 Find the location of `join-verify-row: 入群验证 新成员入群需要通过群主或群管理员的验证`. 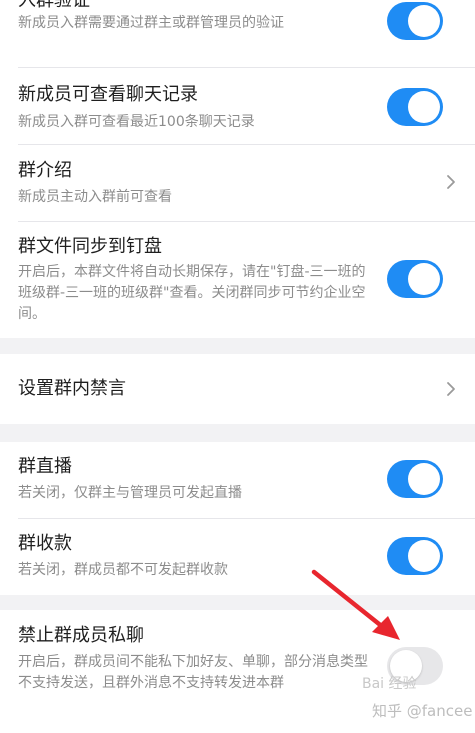

join-verify-row: 入群验证 新成员入群需要通过群主或群管理员的验证 is located at coordinates (237, 33).